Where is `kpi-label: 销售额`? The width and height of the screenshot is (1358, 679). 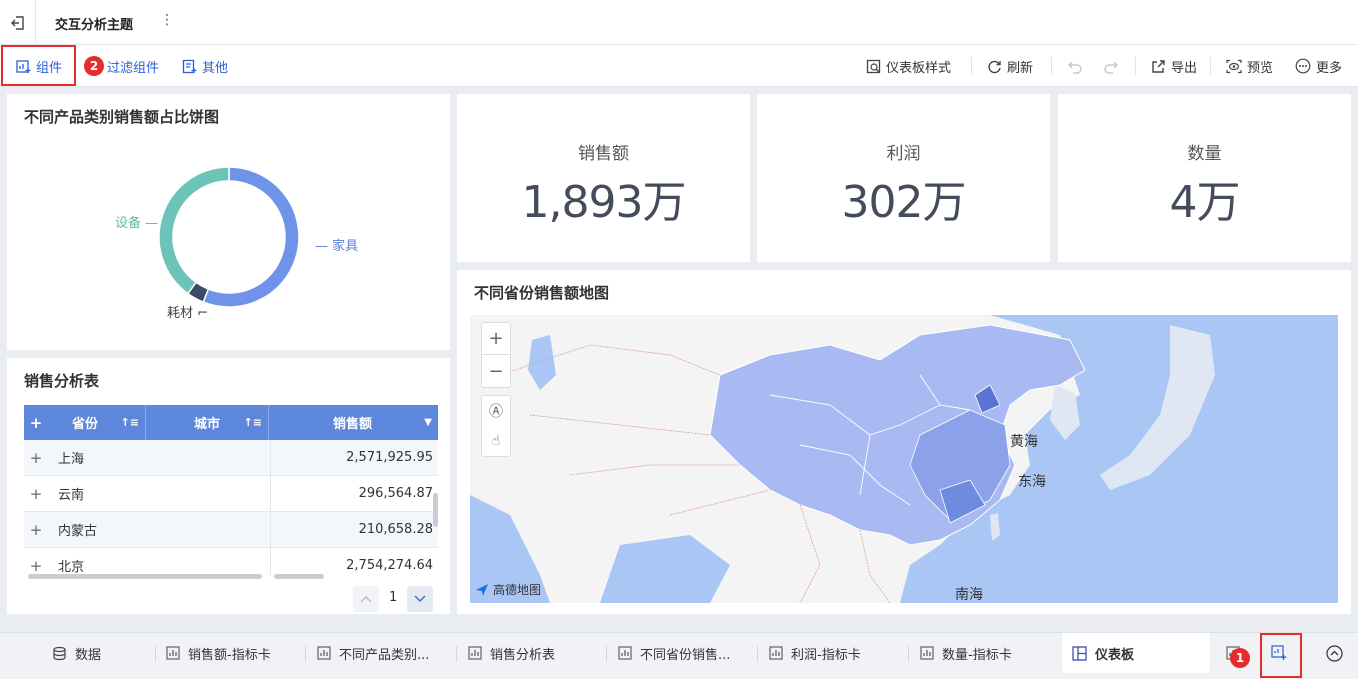 kpi-label: 销售额 is located at coordinates (603, 154).